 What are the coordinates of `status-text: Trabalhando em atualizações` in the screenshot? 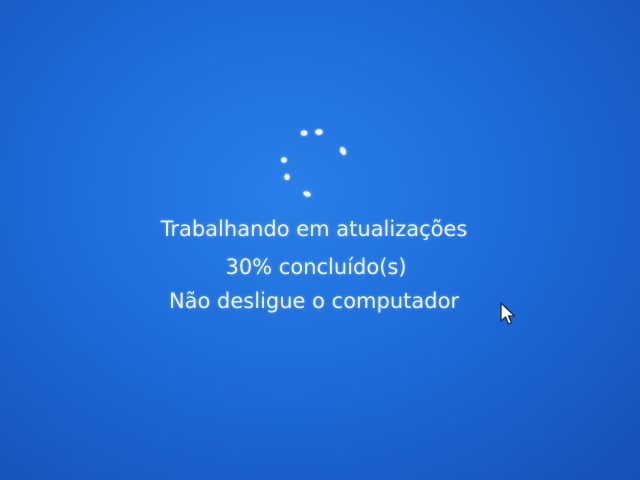 It's located at (314, 229).